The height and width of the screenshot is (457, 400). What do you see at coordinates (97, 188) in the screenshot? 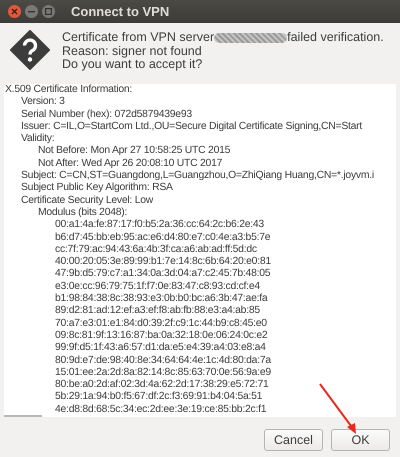
I see `certificate-line: Subject Public Key Algorithm: RSA` at bounding box center [97, 188].